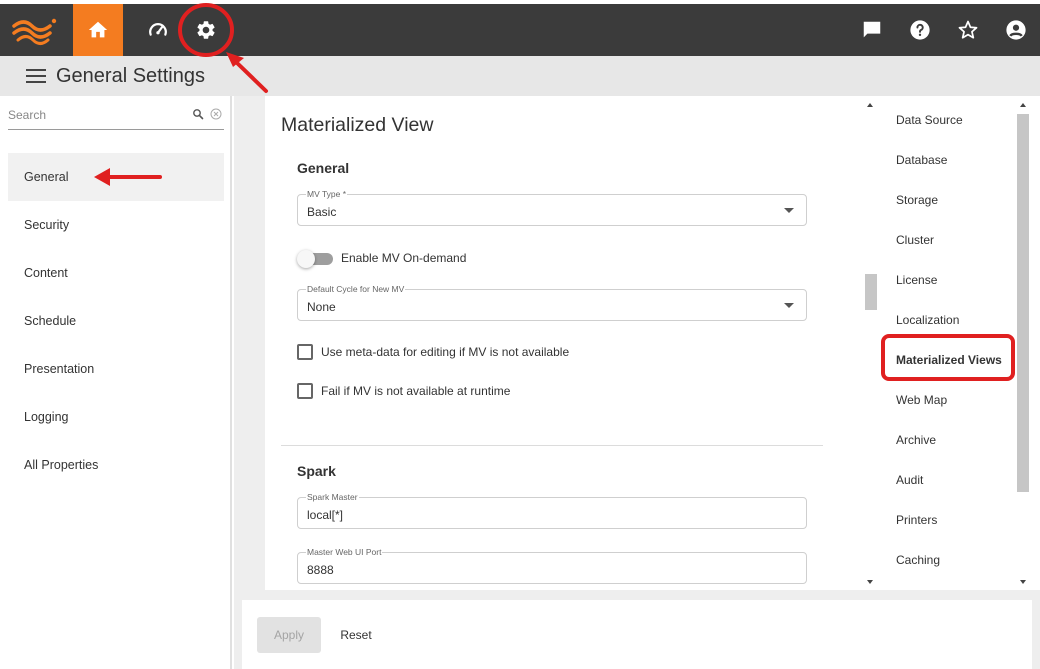  I want to click on sidebar-item-general: General, so click(116, 177).